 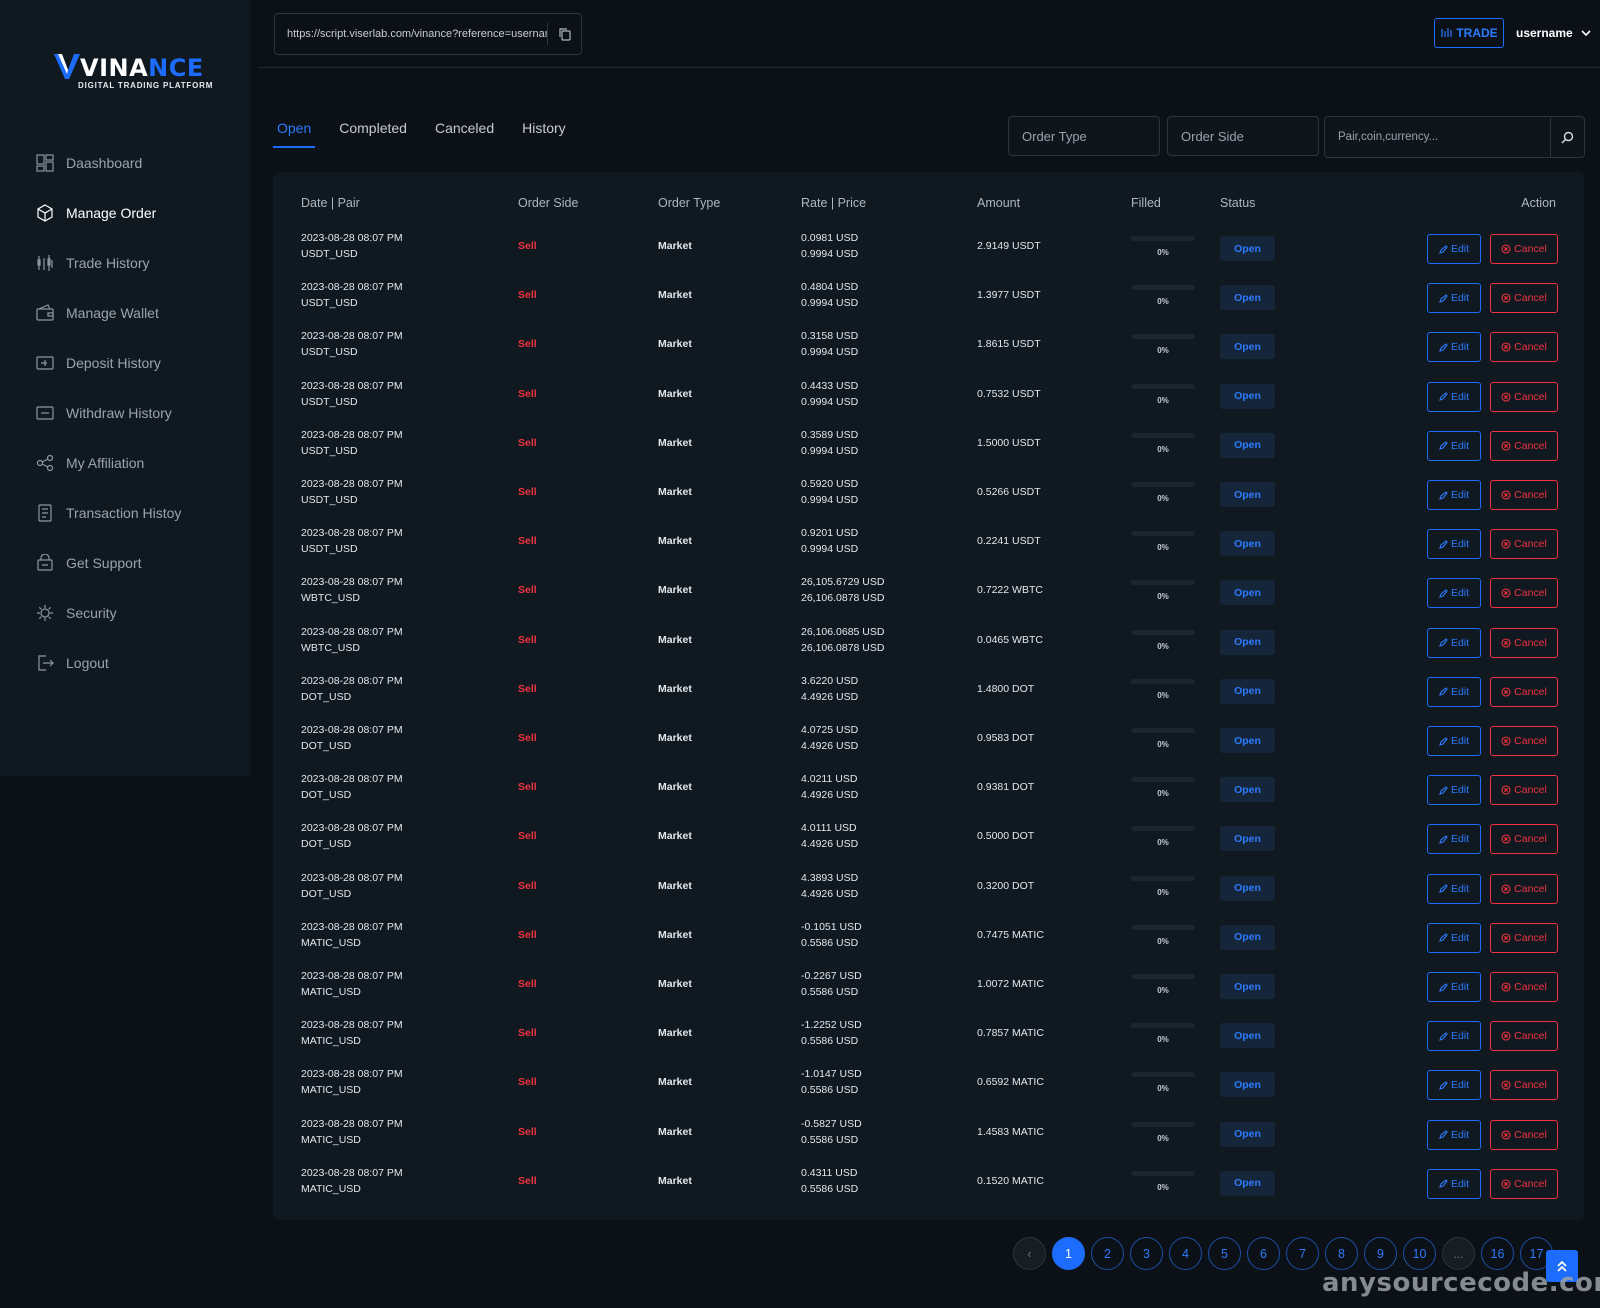 What do you see at coordinates (294, 130) in the screenshot?
I see `tab-open: Open` at bounding box center [294, 130].